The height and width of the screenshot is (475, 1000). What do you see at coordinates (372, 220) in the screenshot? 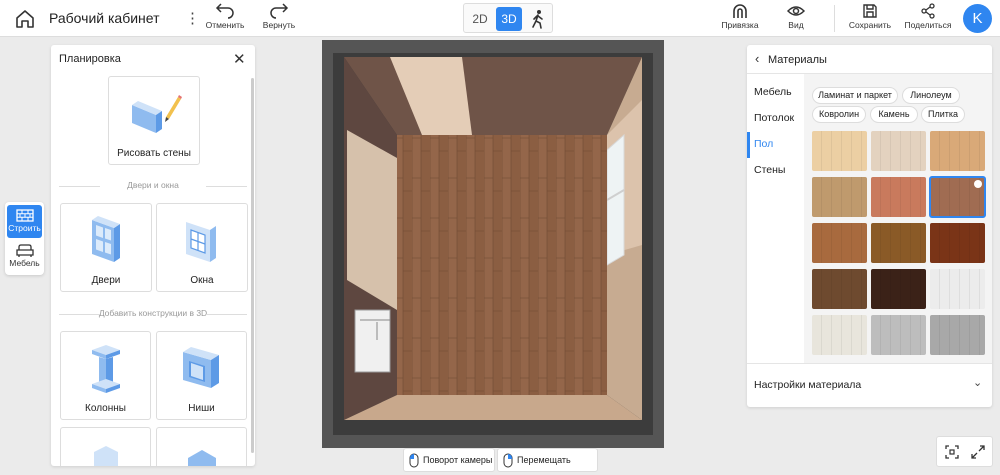
I see `left-wall-light-patch` at bounding box center [372, 220].